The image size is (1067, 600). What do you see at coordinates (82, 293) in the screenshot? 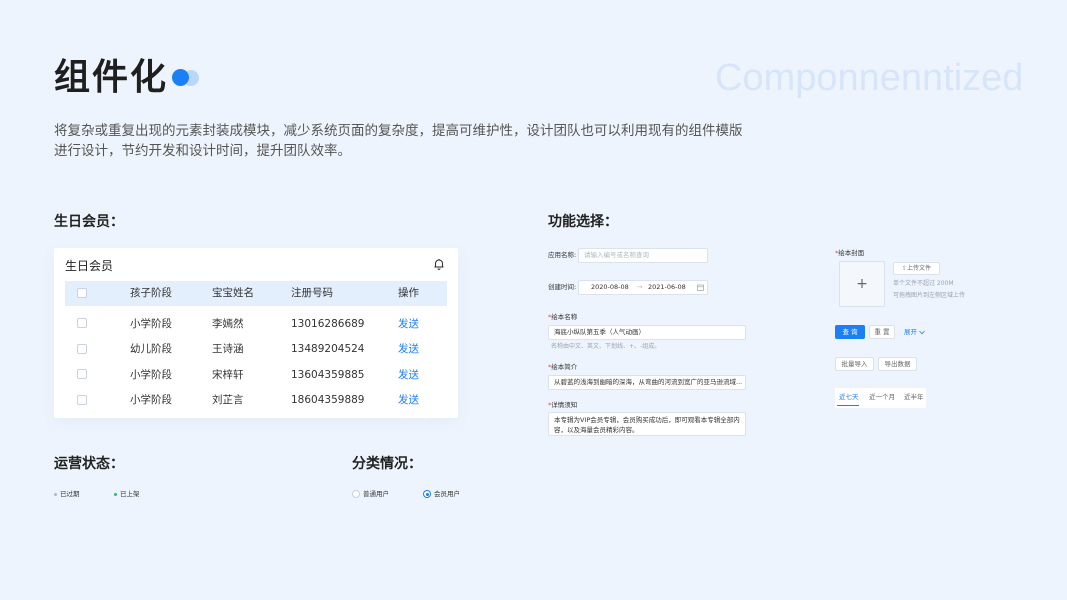
I see `select-all-checkbox` at bounding box center [82, 293].